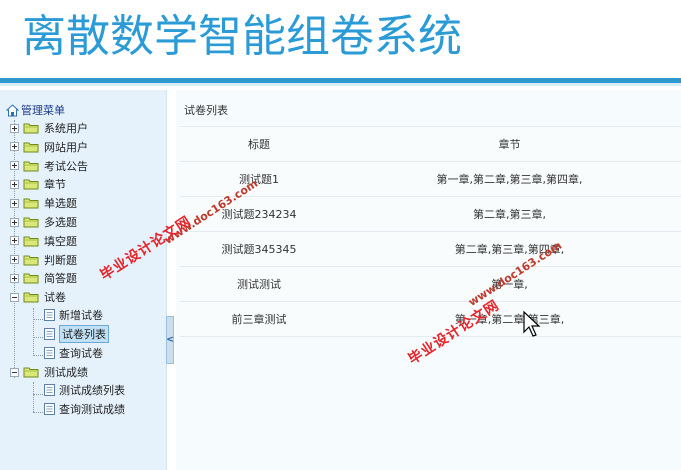  I want to click on sidebar-subitem: 测试成绩列表, so click(84, 390).